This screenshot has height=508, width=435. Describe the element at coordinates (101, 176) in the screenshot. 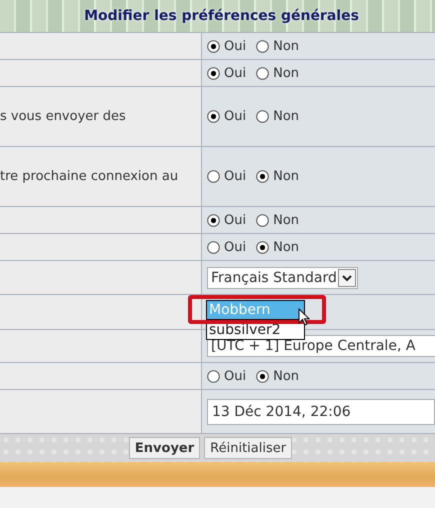

I see `label-cell: tre prochaine connexion au` at that location.